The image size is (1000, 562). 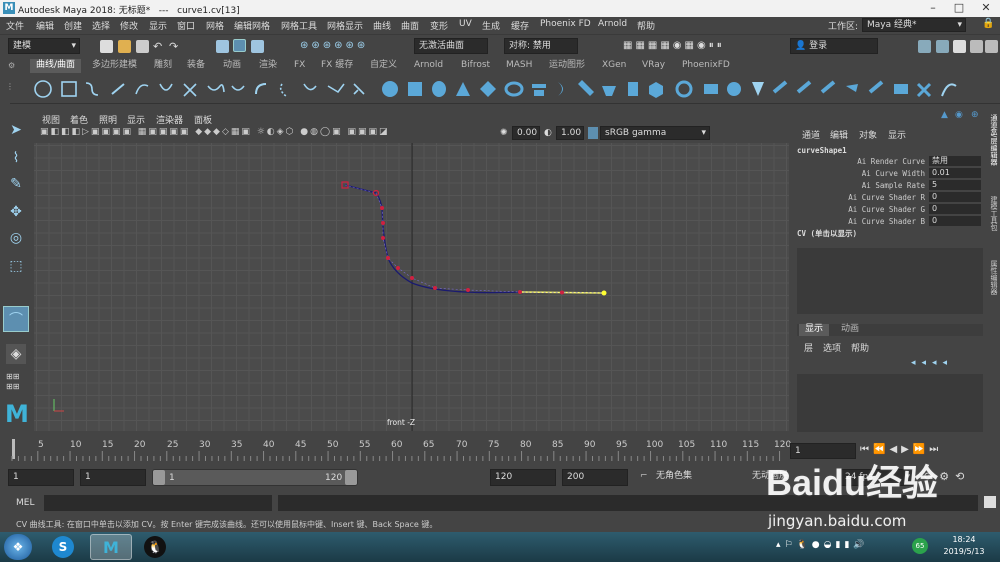 I want to click on offset-curve-icon, so click(x=283, y=90).